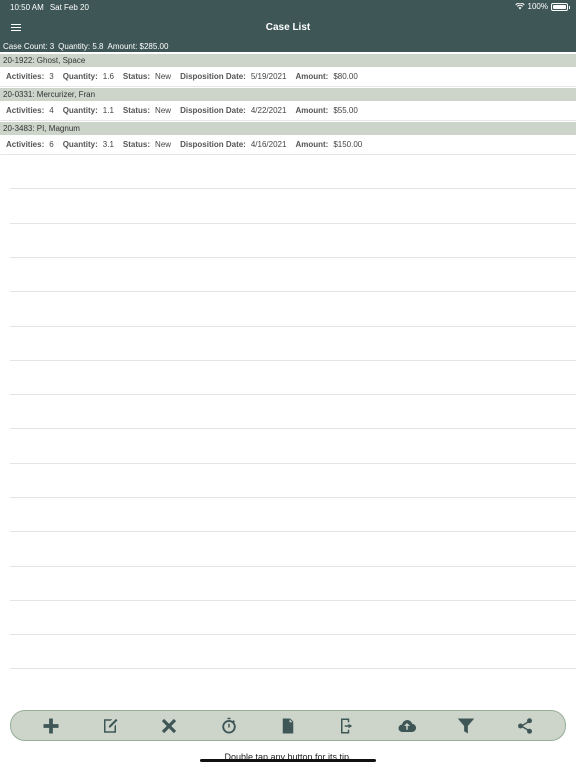 Image resolution: width=576 pixels, height=768 pixels. I want to click on filter-button, so click(466, 726).